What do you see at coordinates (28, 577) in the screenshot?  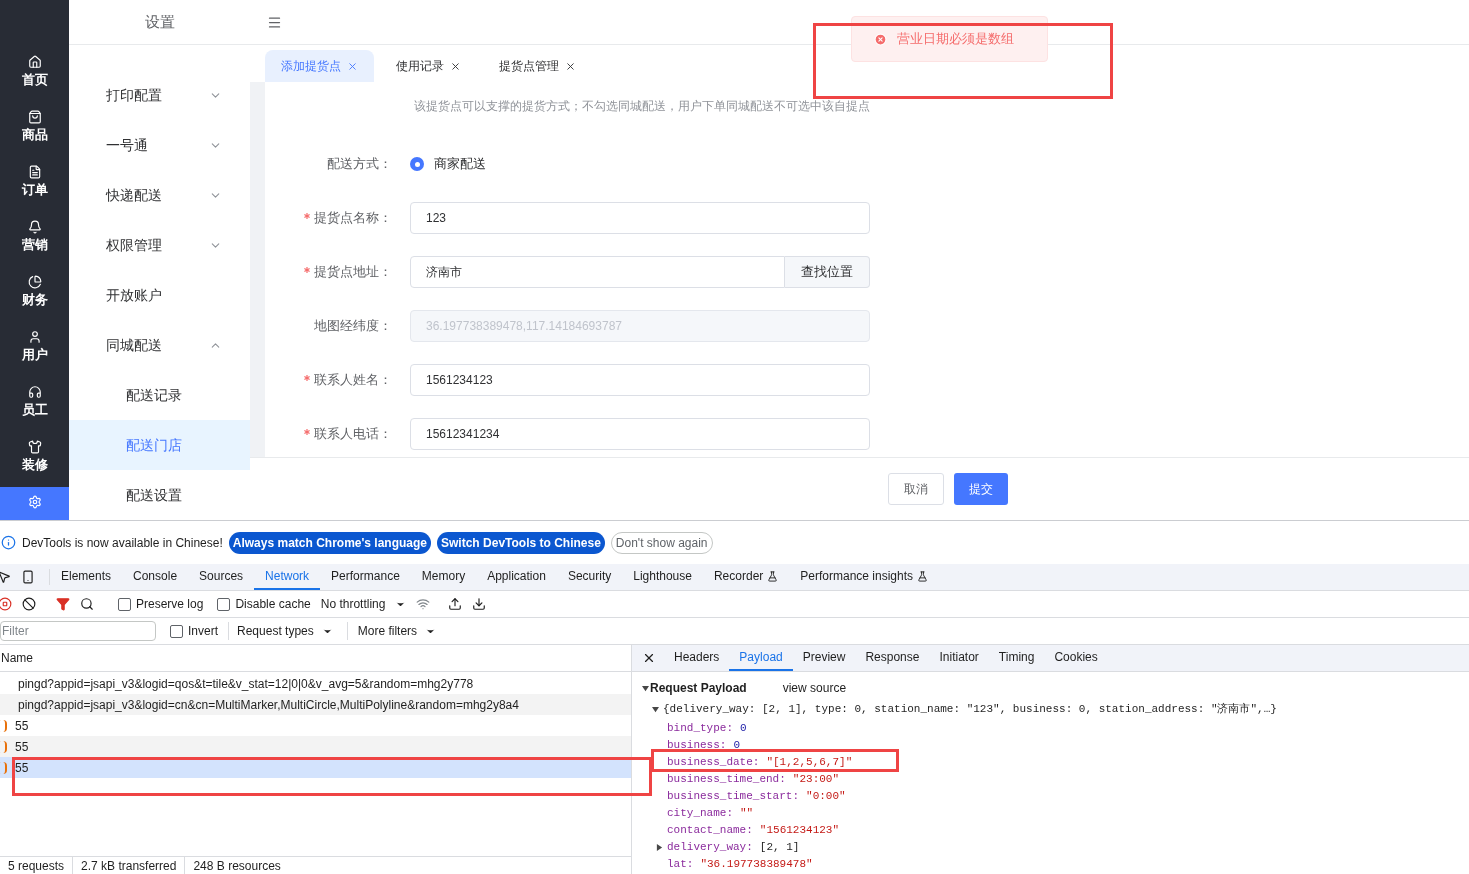 I see `device-icon` at bounding box center [28, 577].